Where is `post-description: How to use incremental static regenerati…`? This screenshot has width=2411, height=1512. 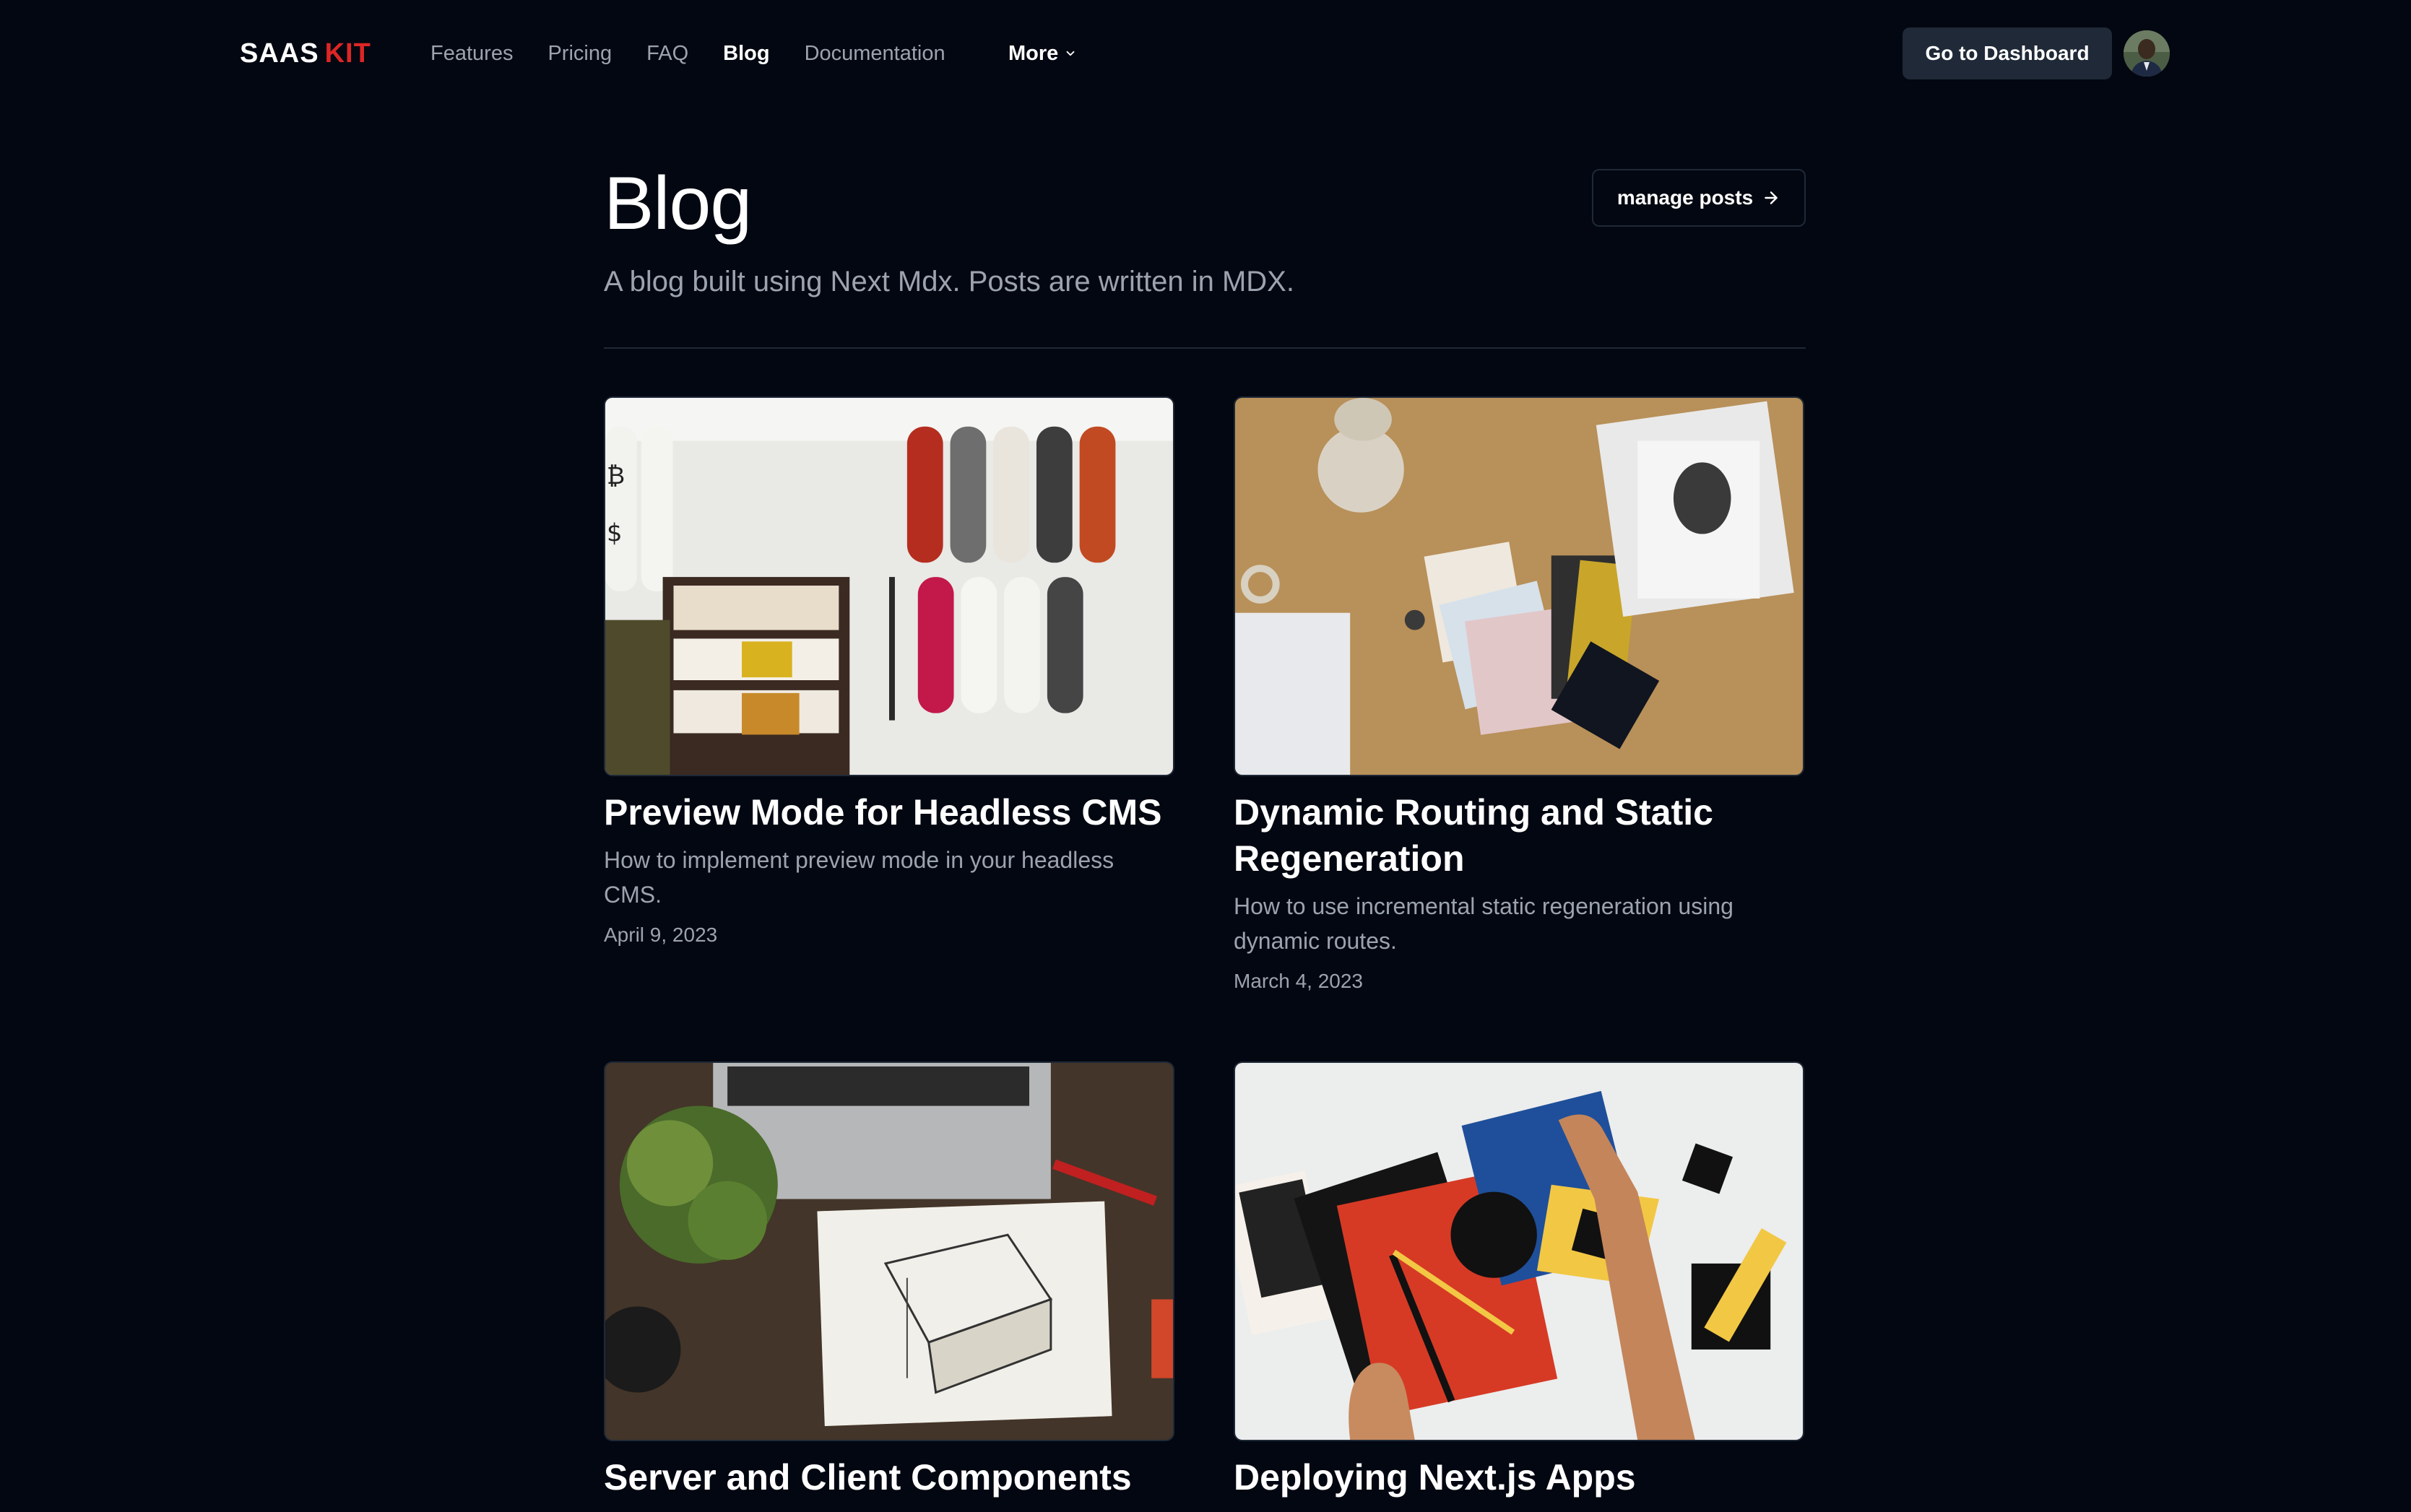 post-description: How to use incremental static regenerati… is located at coordinates (1483, 923).